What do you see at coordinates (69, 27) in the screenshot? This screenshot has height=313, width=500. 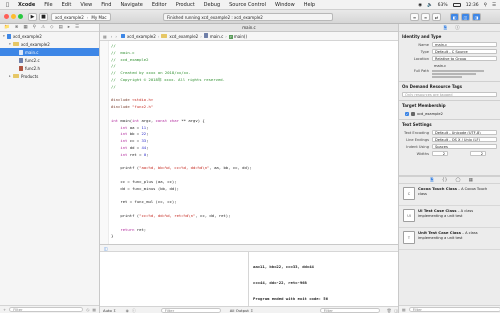 I see `breakpoint-icon: ▸` at bounding box center [69, 27].